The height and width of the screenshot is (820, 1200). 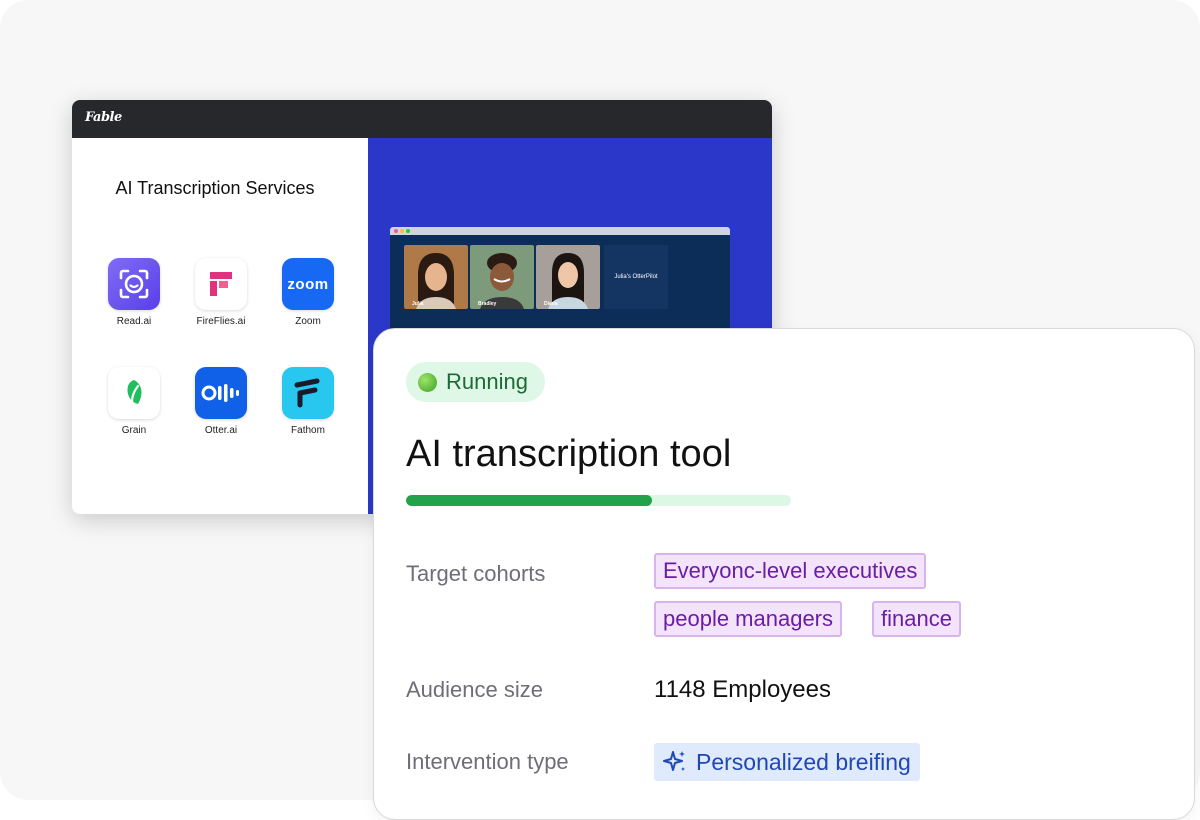 I want to click on service-tile-grain: Grain, so click(x=134, y=401).